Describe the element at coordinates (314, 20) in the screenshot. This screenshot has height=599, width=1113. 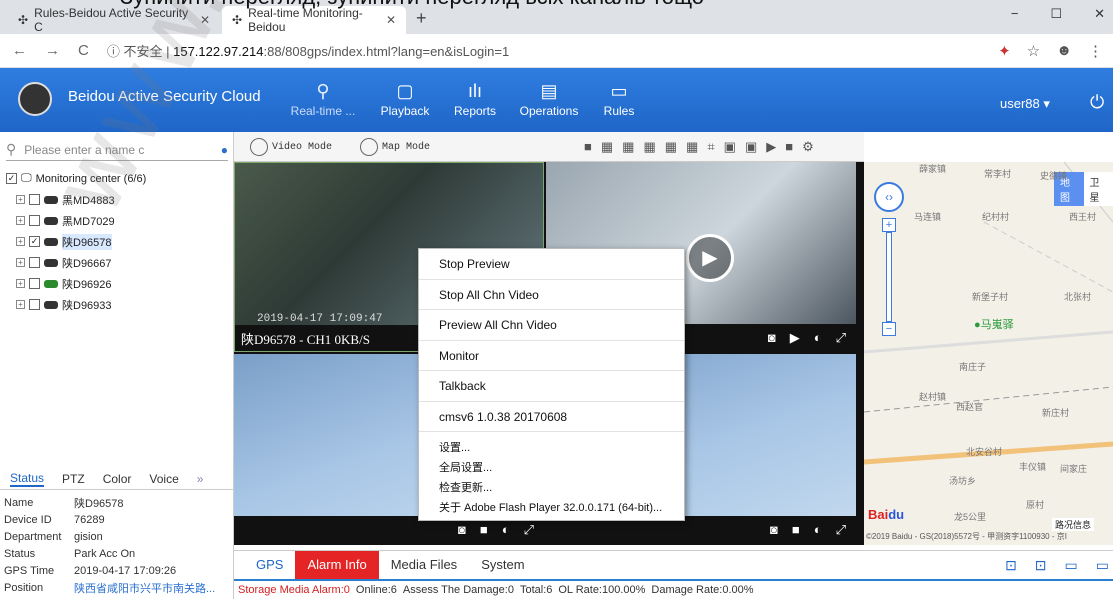
I see `browser-tab-realtime: ✣ Real-time Monitoring-Beidou ✕` at that location.